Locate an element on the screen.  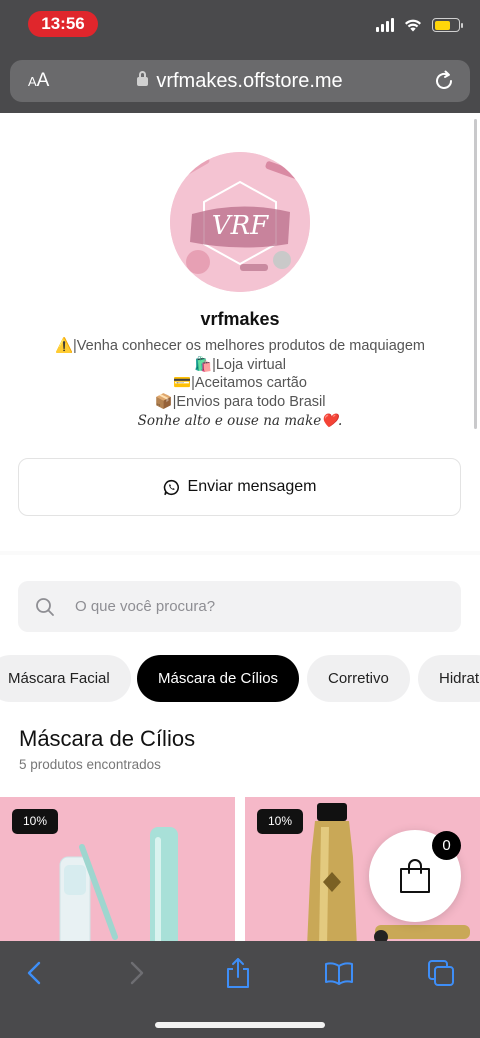
store-slogan: Sonhe alto e ouse na make❤️. is located at coordinates (240, 420).